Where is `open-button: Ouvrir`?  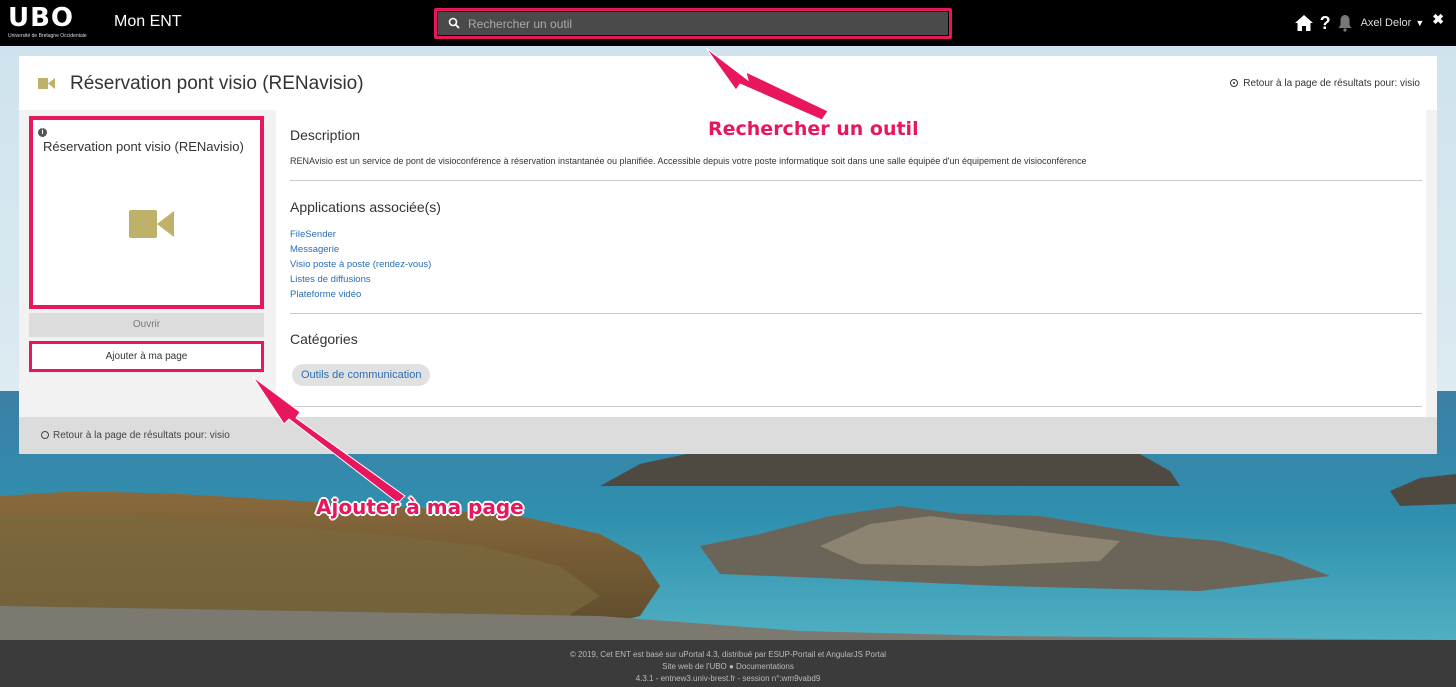
open-button: Ouvrir is located at coordinates (146, 325).